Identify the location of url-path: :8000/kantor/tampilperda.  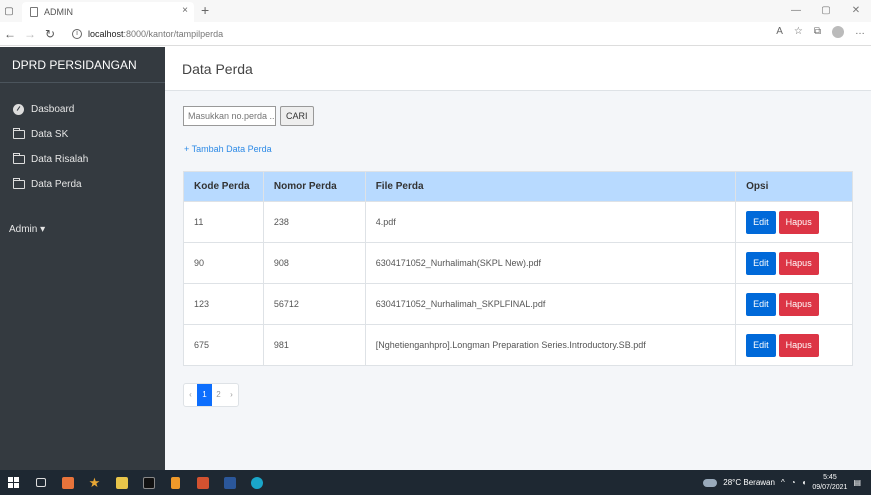
(173, 34).